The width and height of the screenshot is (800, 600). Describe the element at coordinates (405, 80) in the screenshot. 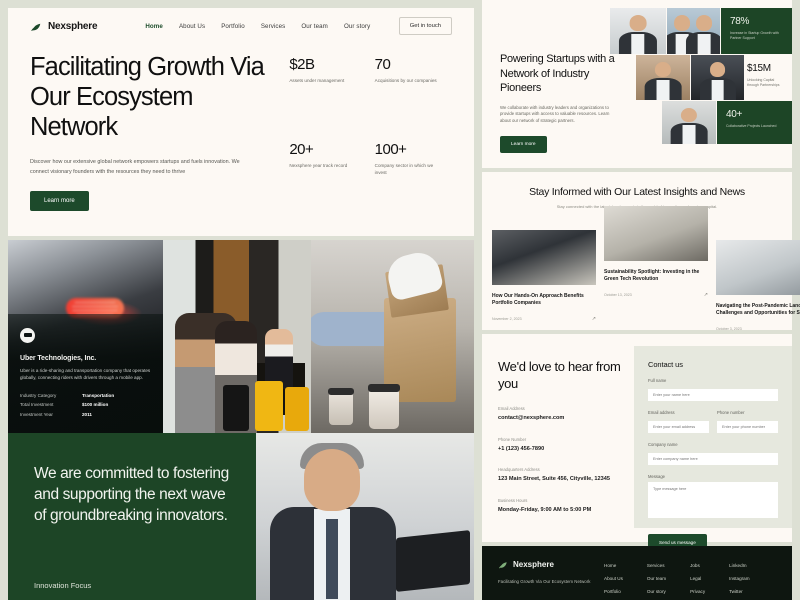

I see `stat-label: Acquisitions by our companies` at that location.